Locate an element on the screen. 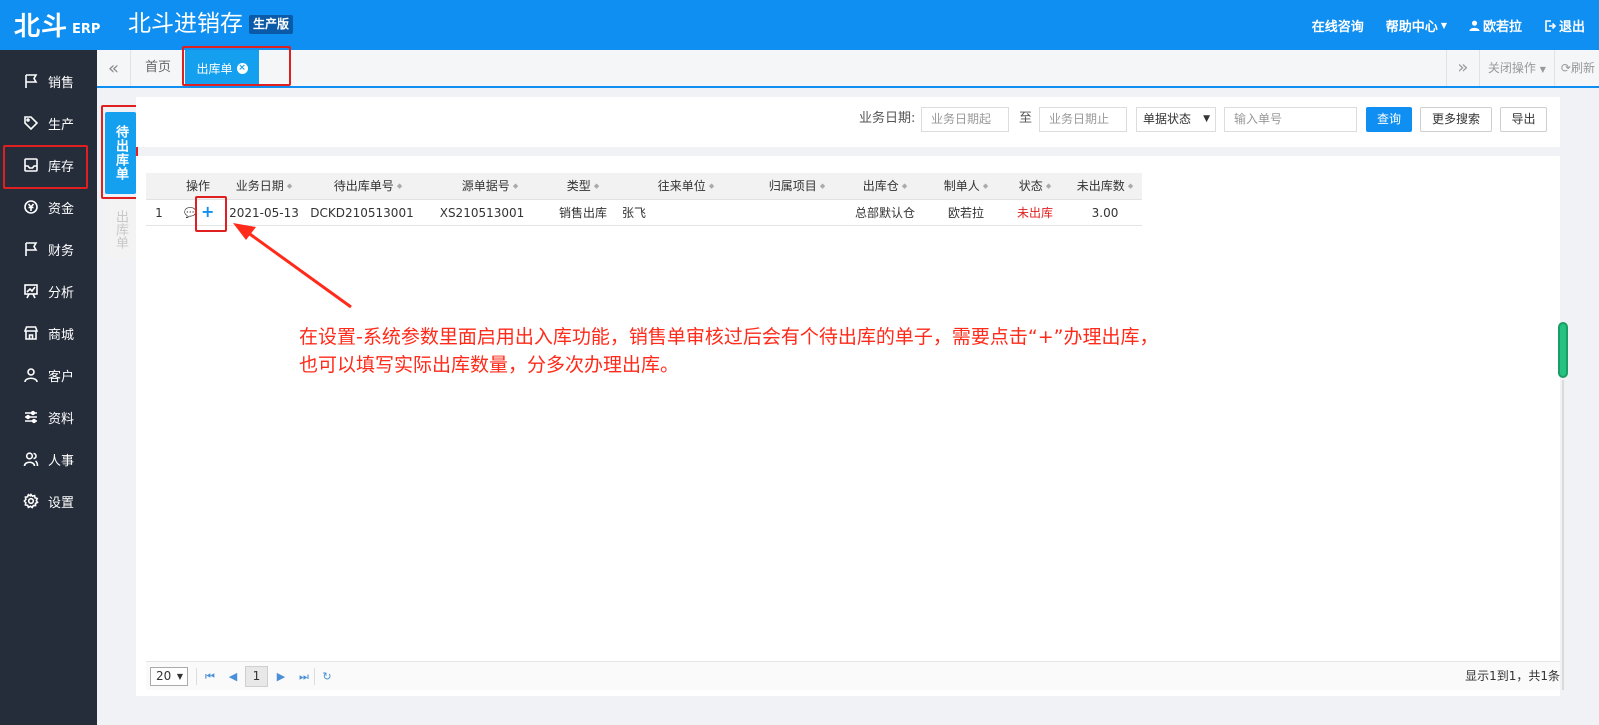 This screenshot has width=1599, height=725. tag-icon is located at coordinates (31, 123).